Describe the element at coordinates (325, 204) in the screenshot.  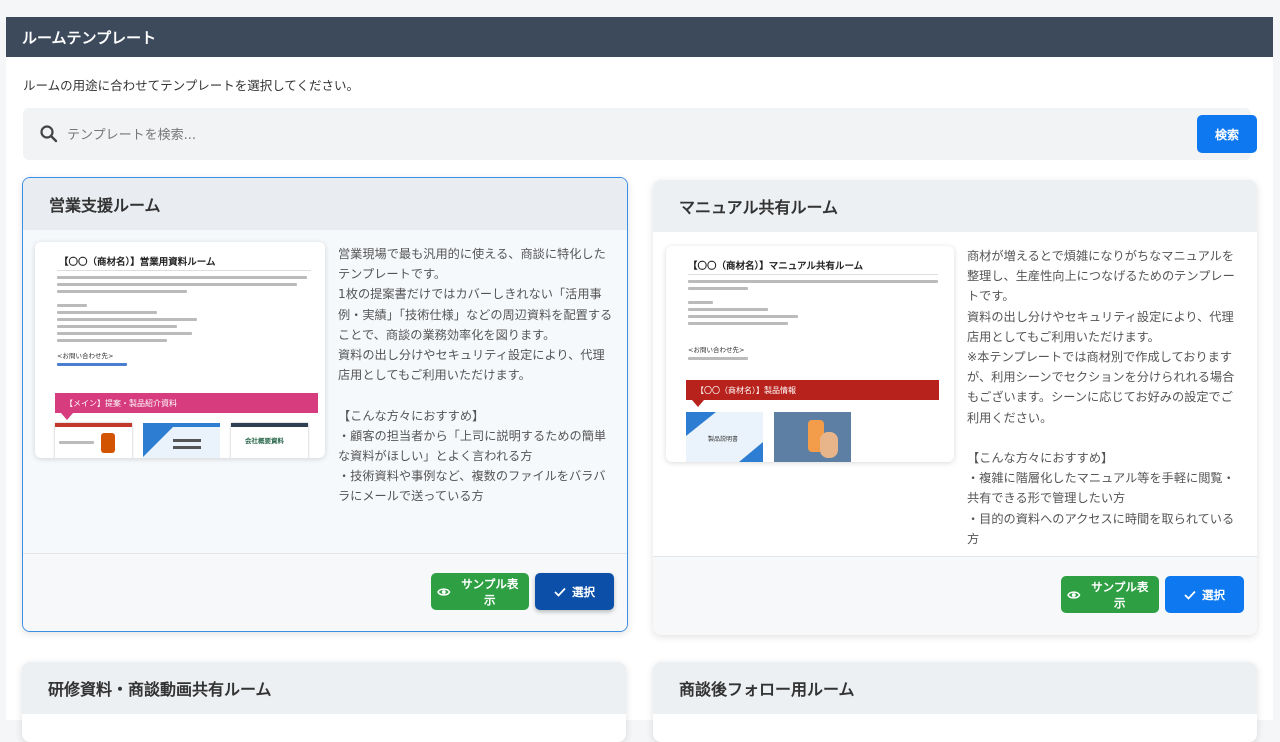
I see `card-title: 営業支援ルーム` at that location.